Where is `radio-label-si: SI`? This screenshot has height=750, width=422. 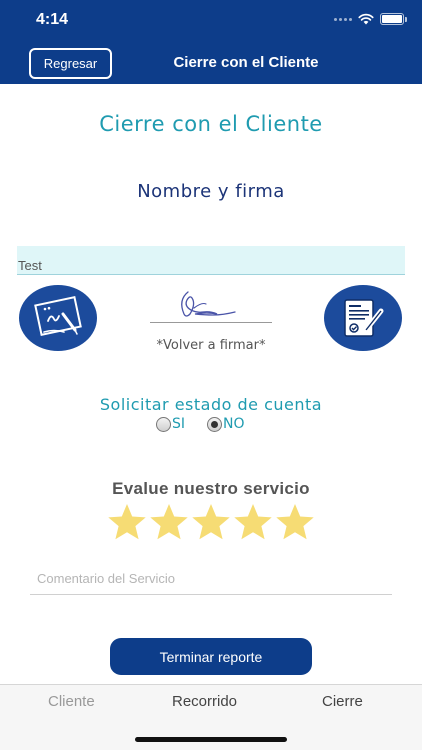
radio-label-si: SI is located at coordinates (179, 424).